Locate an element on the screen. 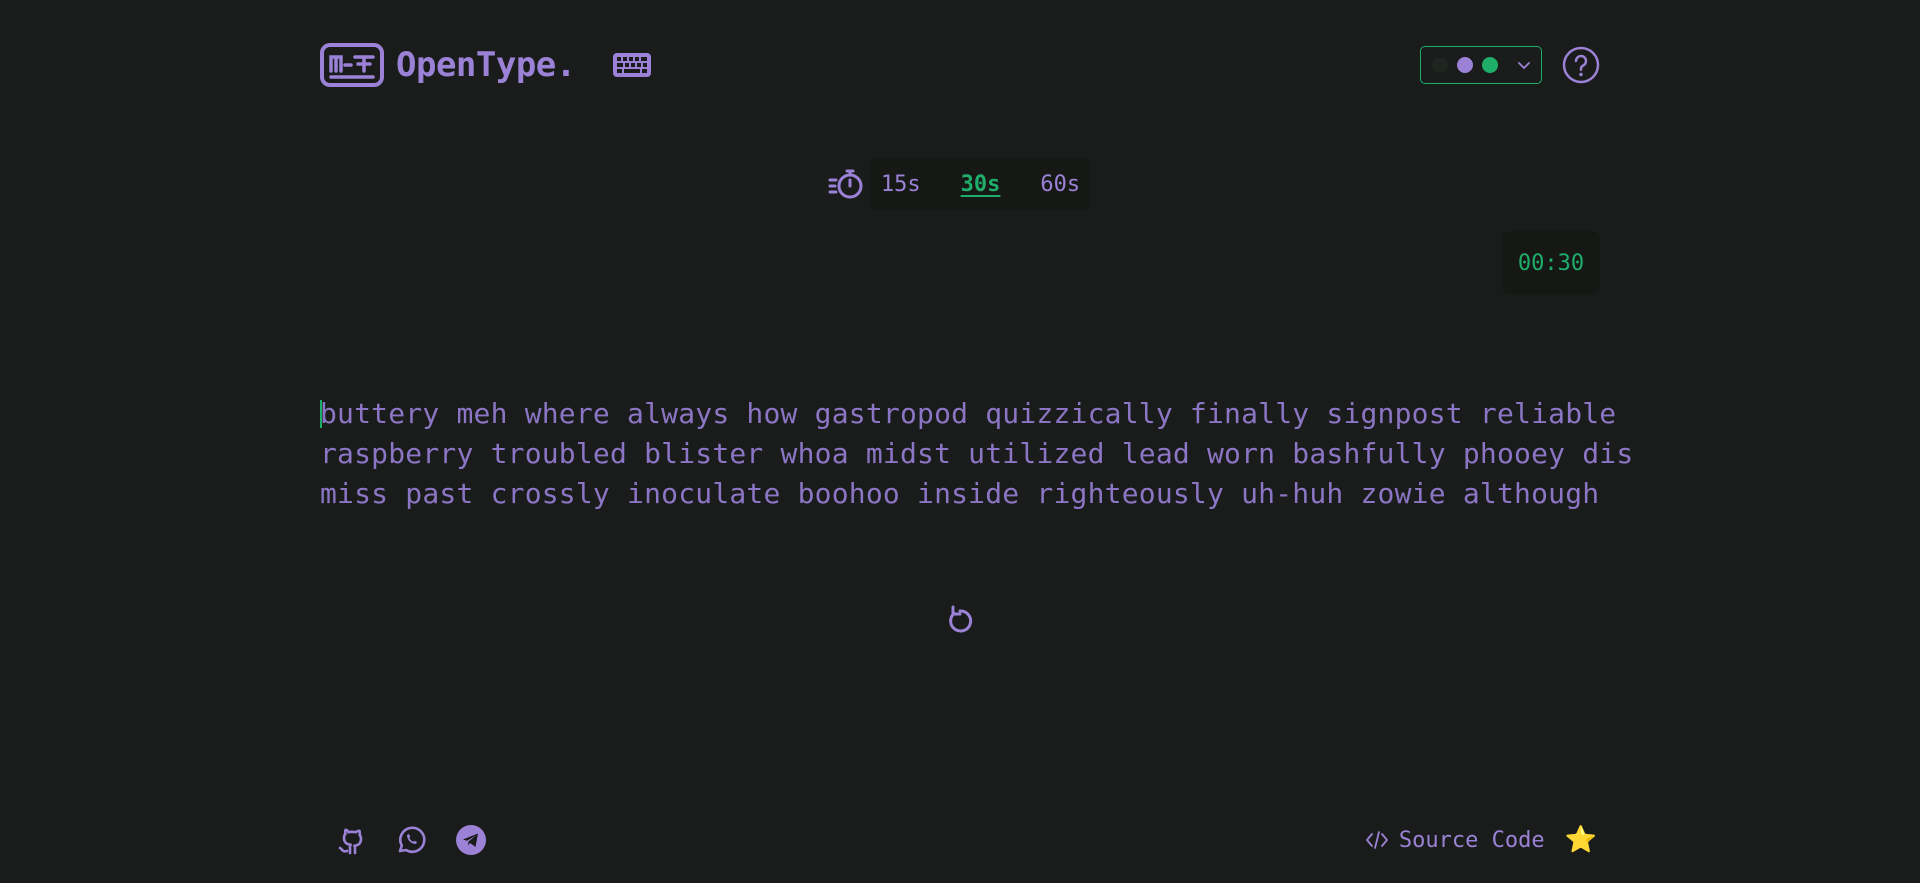 This screenshot has width=1920, height=883. telegram-icon is located at coordinates (471, 840).